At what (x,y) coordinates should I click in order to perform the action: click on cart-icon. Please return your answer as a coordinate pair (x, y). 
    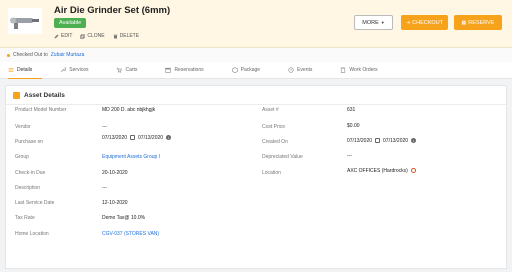
    Looking at the image, I should click on (120, 70).